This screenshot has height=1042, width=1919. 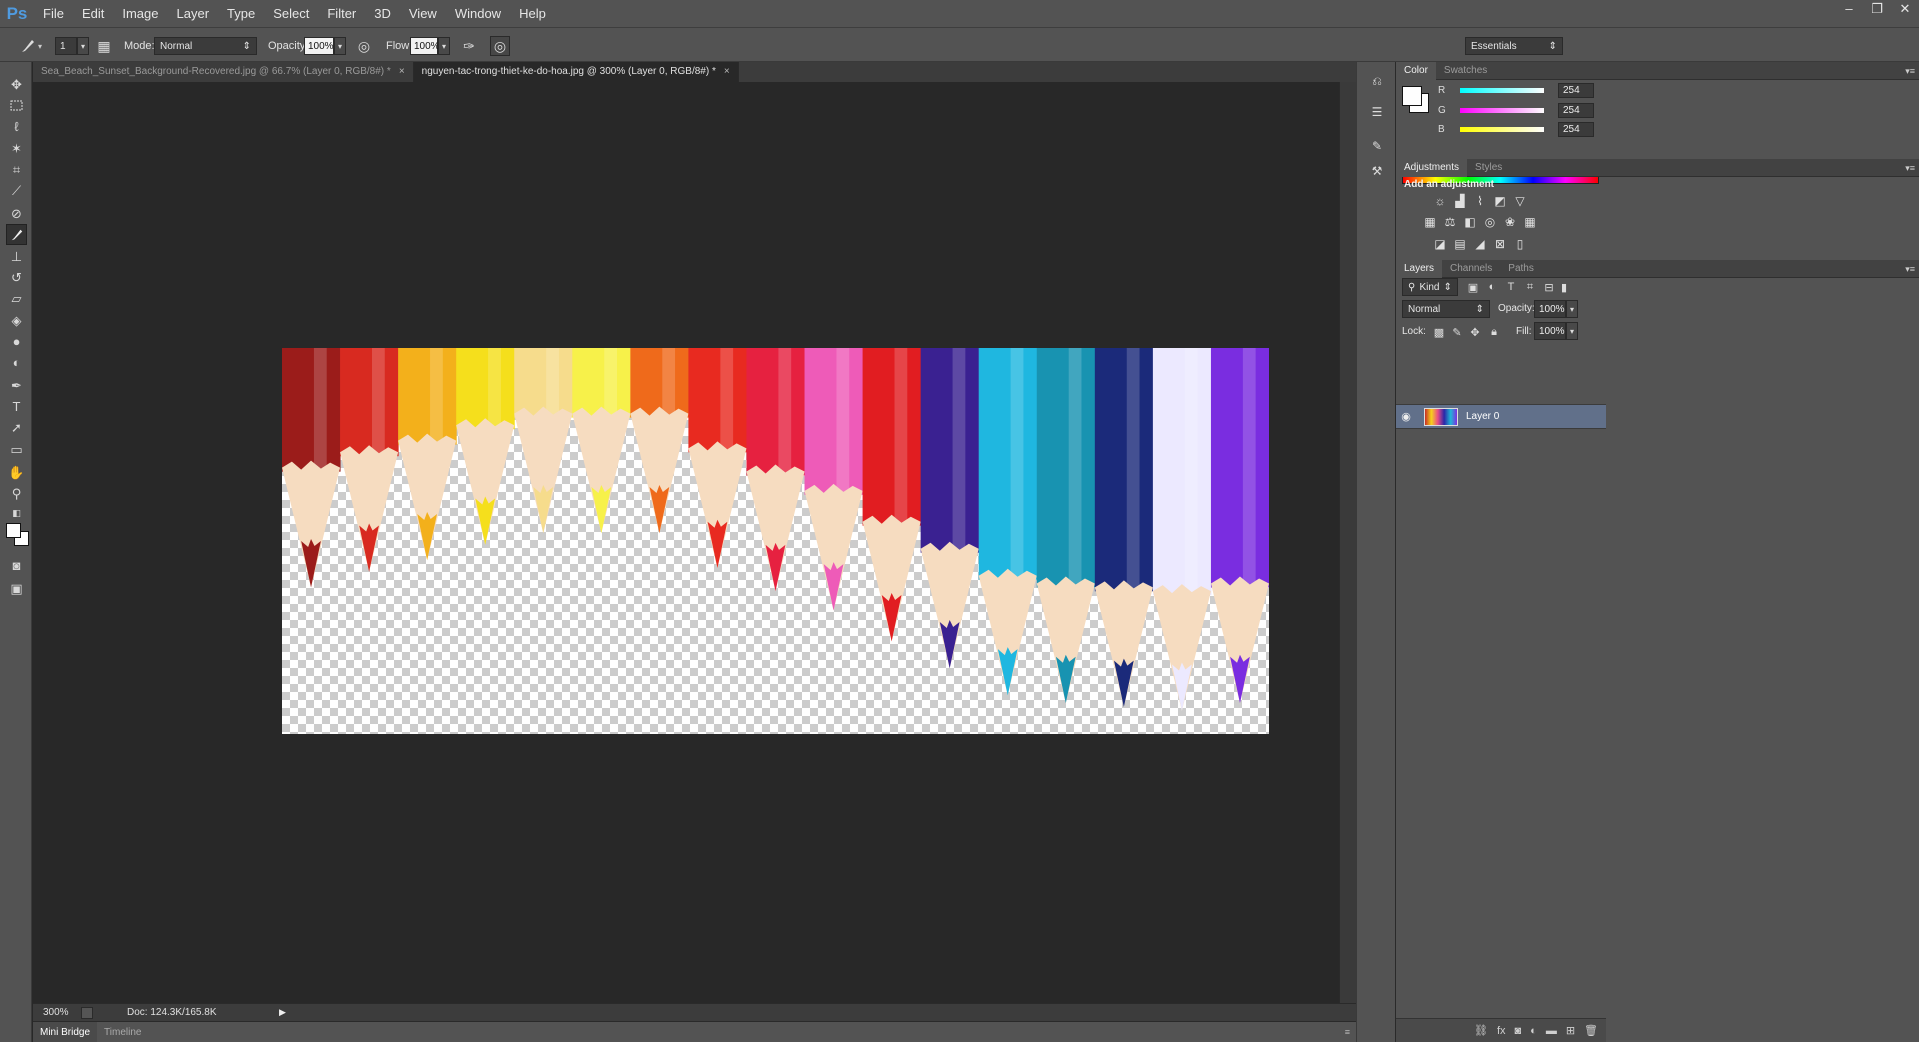 I want to click on lasso-tool-icon: ℓ, so click(x=16, y=126).